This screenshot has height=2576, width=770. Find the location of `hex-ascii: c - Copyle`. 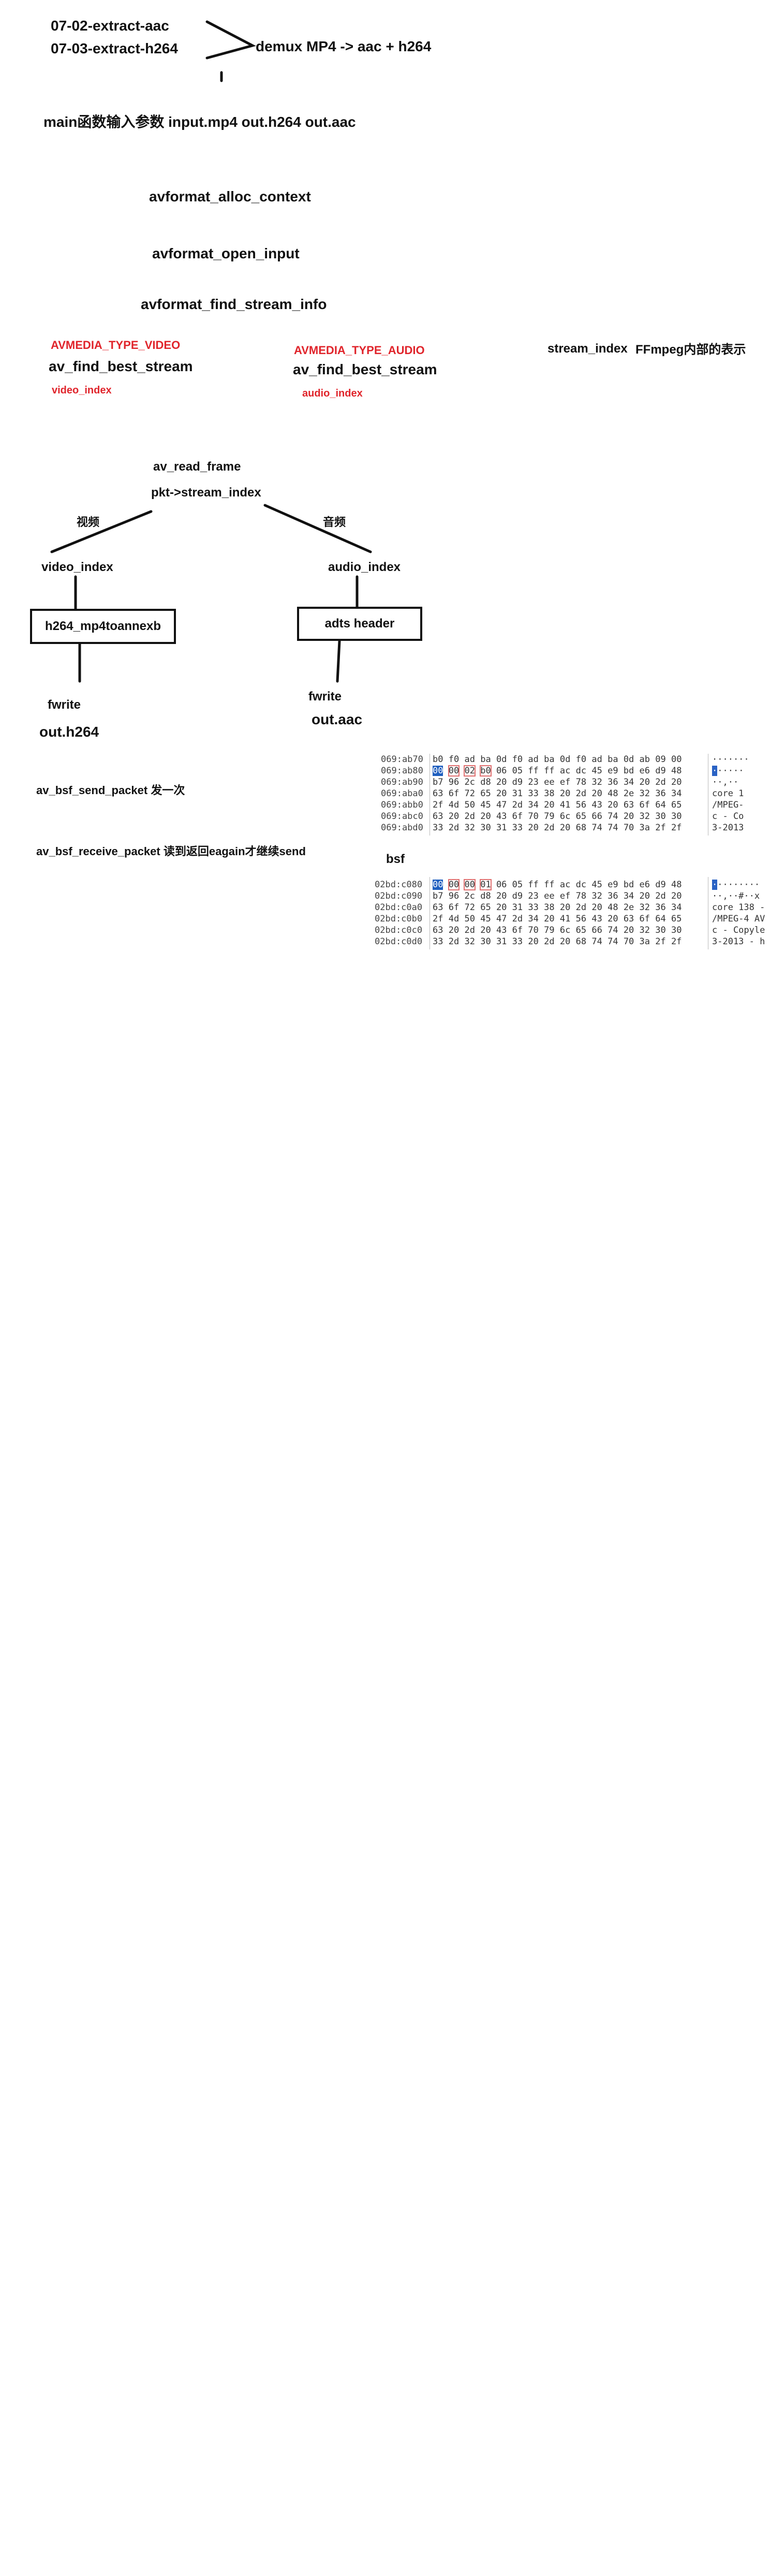

hex-ascii: c - Copyle is located at coordinates (738, 930).